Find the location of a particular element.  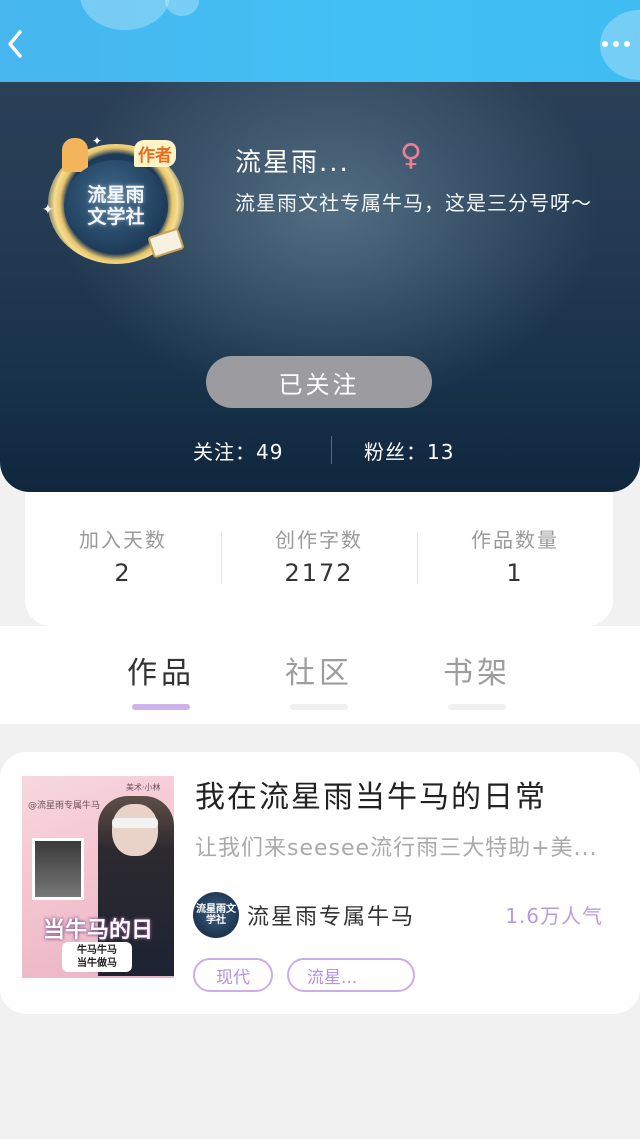

cover-tag-line2: 当牛做马 is located at coordinates (97, 963).